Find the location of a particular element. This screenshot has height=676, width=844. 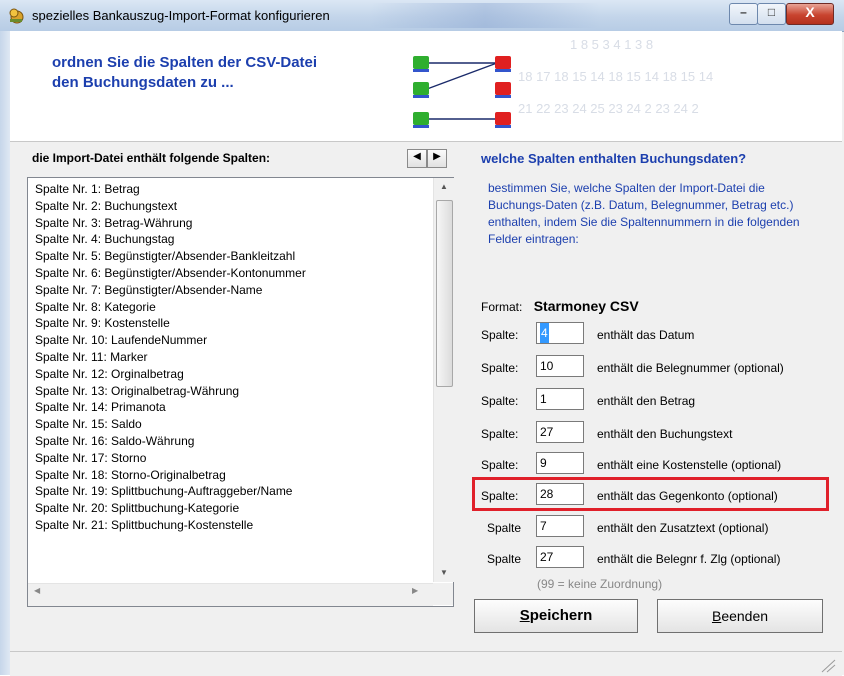

status-bar is located at coordinates (426, 663).